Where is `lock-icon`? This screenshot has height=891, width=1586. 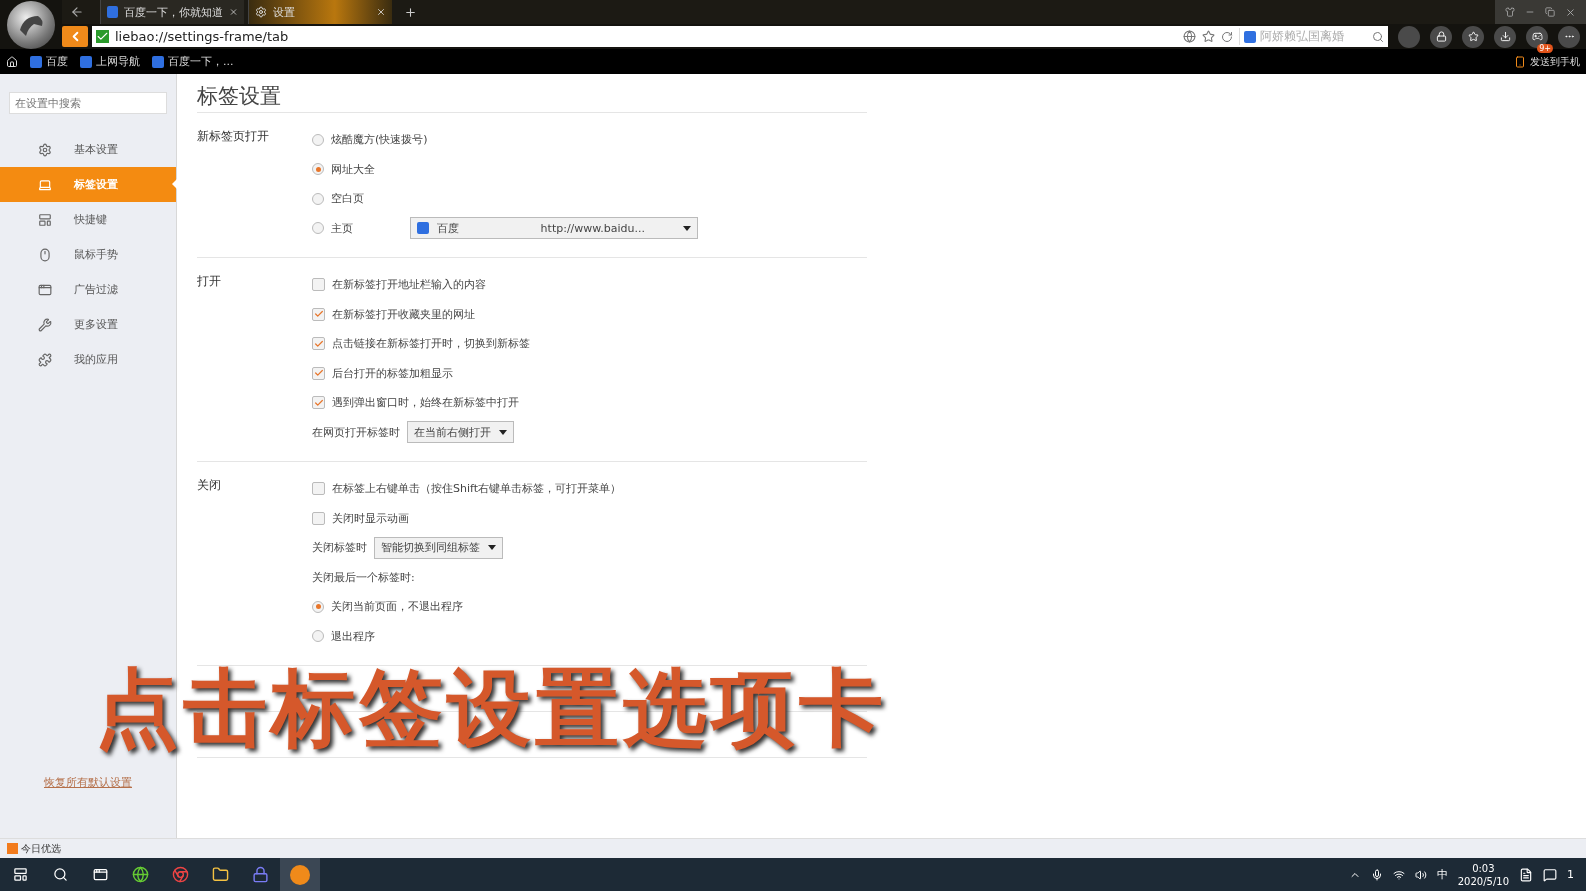
lock-icon is located at coordinates (1441, 36).